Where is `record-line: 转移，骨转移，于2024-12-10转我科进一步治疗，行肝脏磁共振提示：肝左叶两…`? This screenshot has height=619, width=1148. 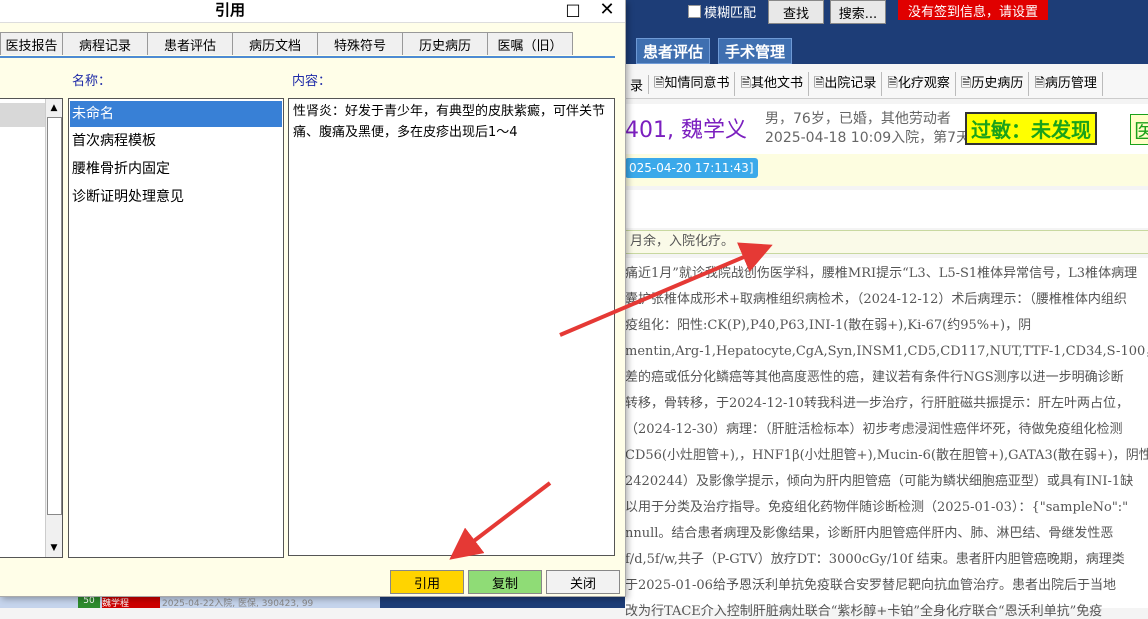
record-line: 转移，骨转移，于2024-12-10转我科进一步治疗，行肝脏磁共振提示：肝左叶两… is located at coordinates (877, 403).